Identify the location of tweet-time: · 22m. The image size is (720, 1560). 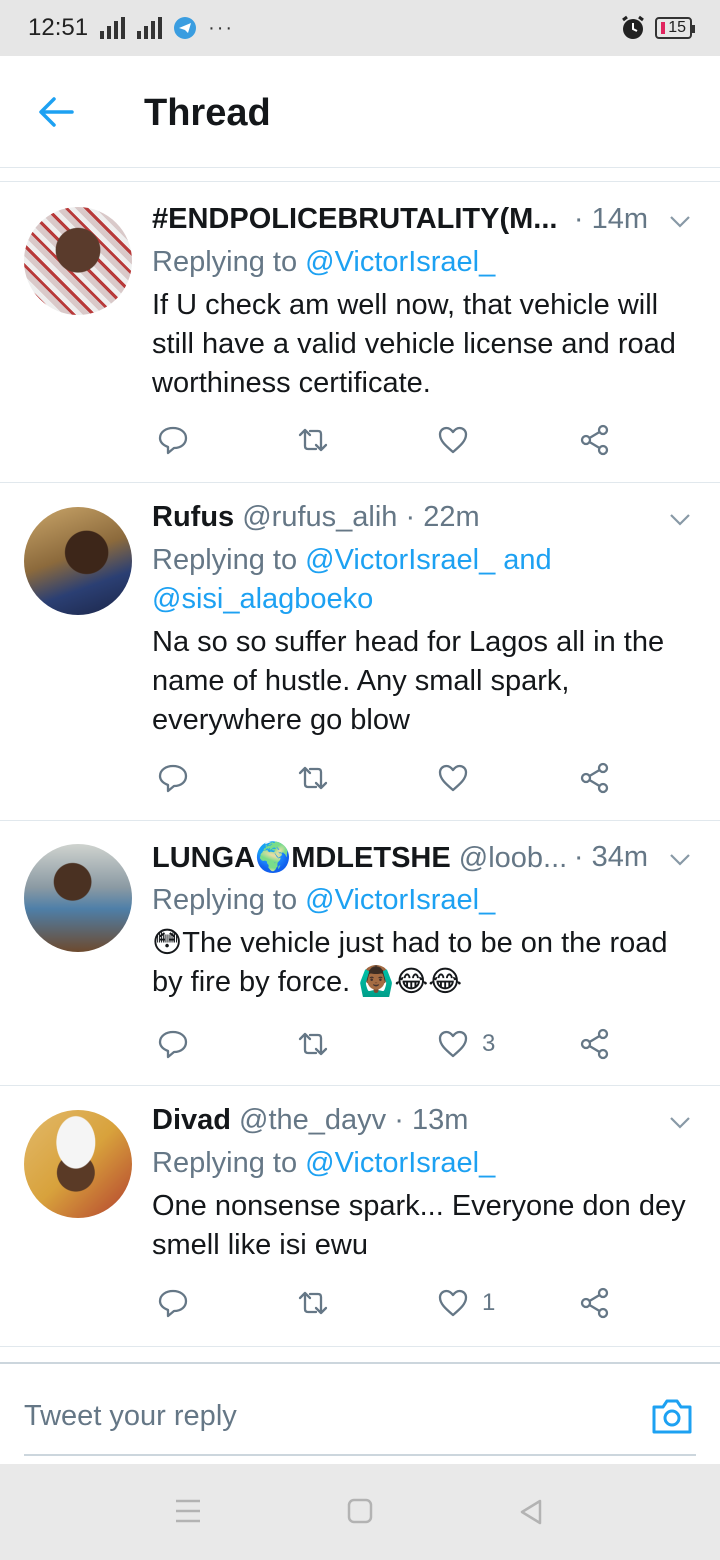
(442, 517).